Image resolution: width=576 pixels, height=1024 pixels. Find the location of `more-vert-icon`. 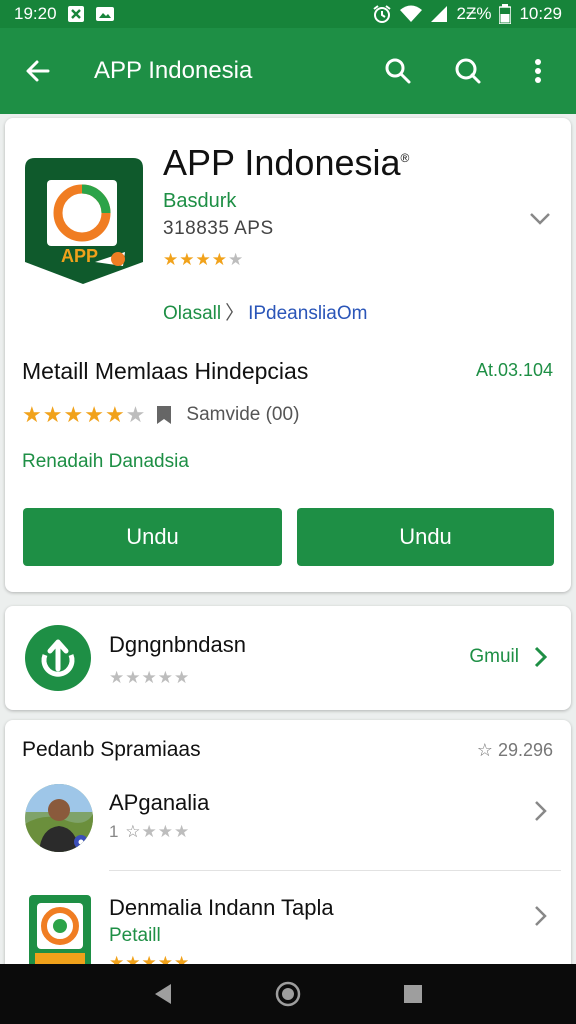

more-vert-icon is located at coordinates (538, 71).